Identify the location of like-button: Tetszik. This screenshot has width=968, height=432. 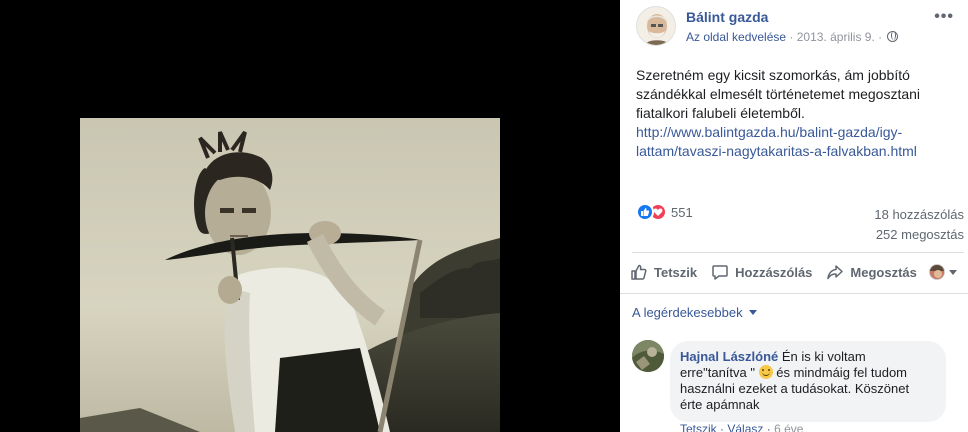
(663, 272).